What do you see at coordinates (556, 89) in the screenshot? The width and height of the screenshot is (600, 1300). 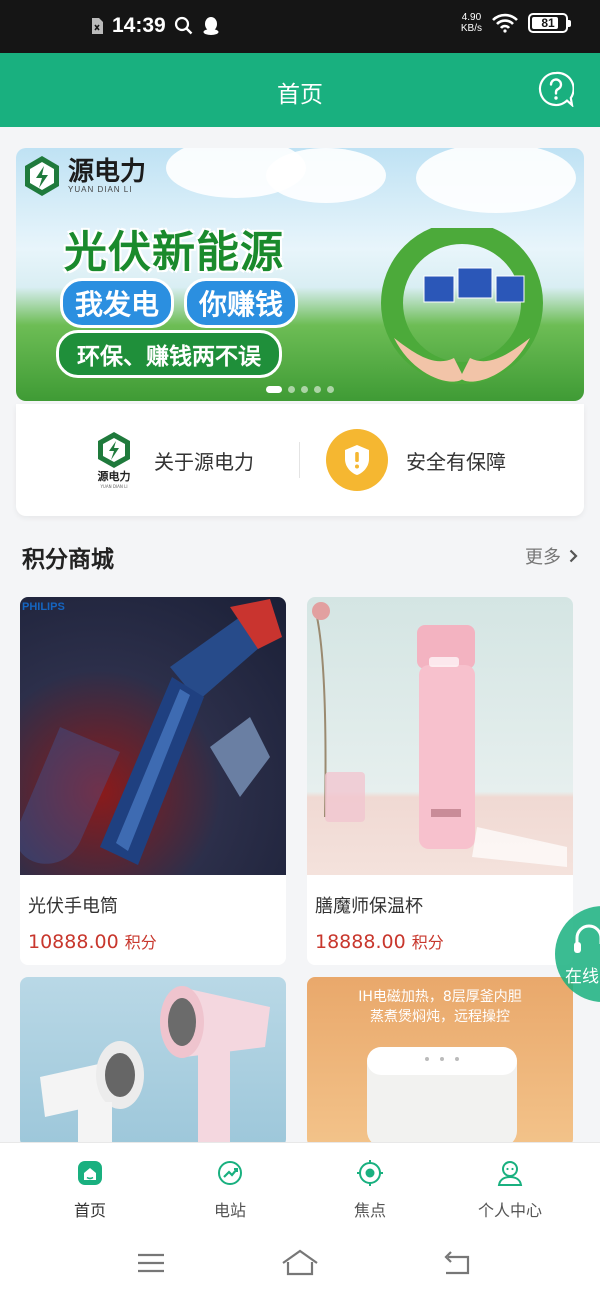 I see `help-icon` at bounding box center [556, 89].